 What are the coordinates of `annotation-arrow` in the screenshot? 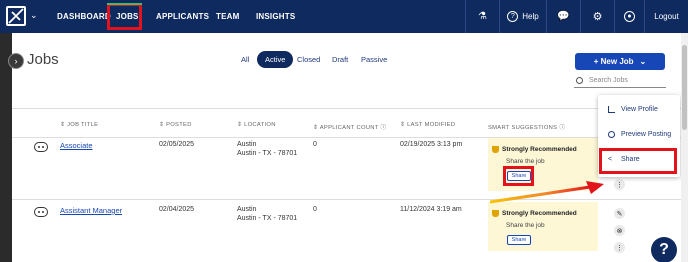 It's located at (547, 192).